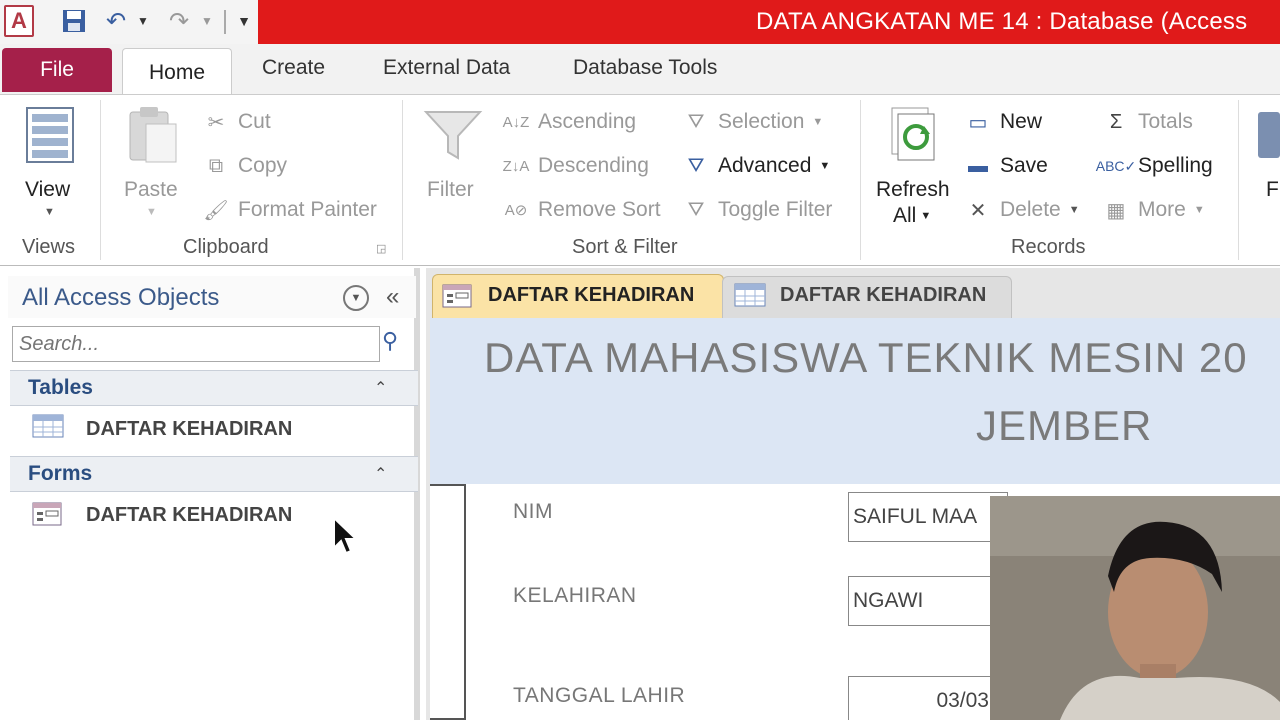 The image size is (1280, 720). Describe the element at coordinates (216, 122) in the screenshot. I see `scissors-icon: ✂` at that location.